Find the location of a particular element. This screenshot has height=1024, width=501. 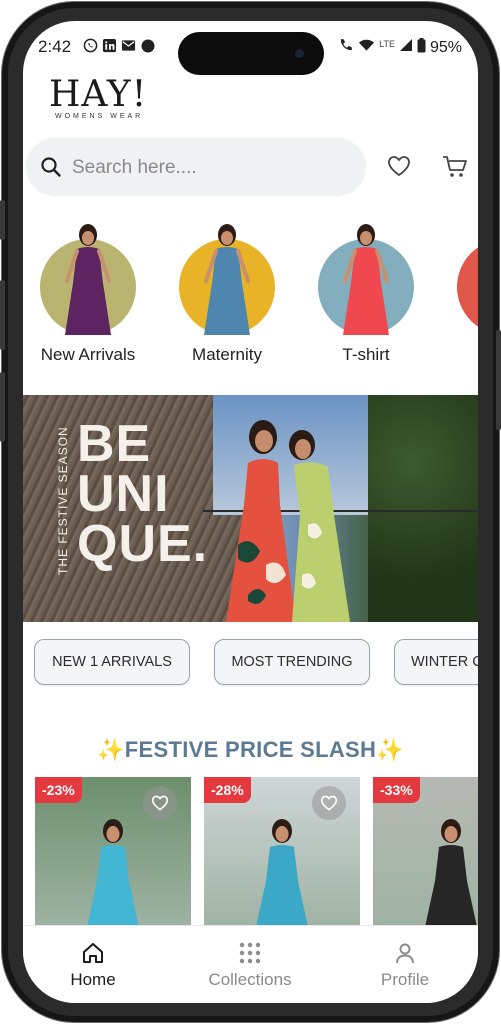

tab-home: Home is located at coordinates (93, 965).